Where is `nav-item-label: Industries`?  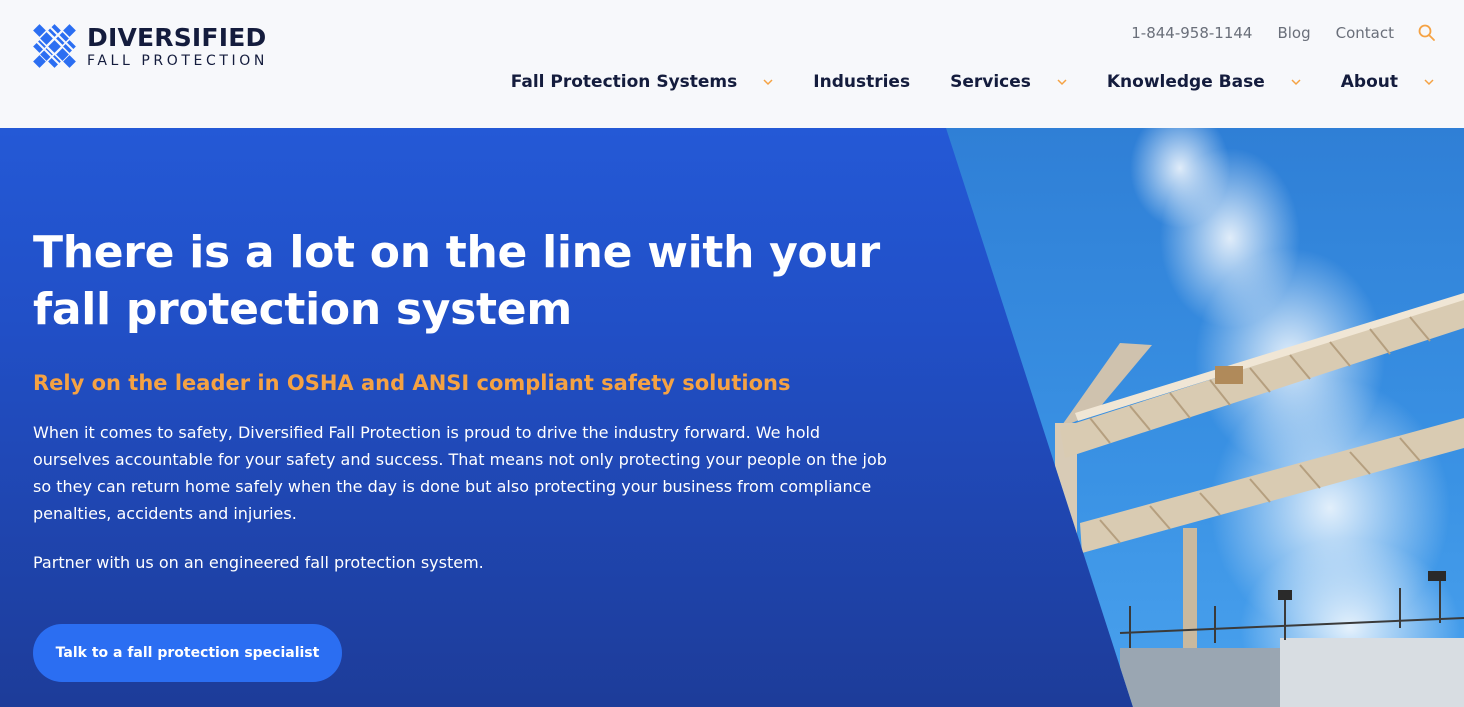 nav-item-label: Industries is located at coordinates (862, 82).